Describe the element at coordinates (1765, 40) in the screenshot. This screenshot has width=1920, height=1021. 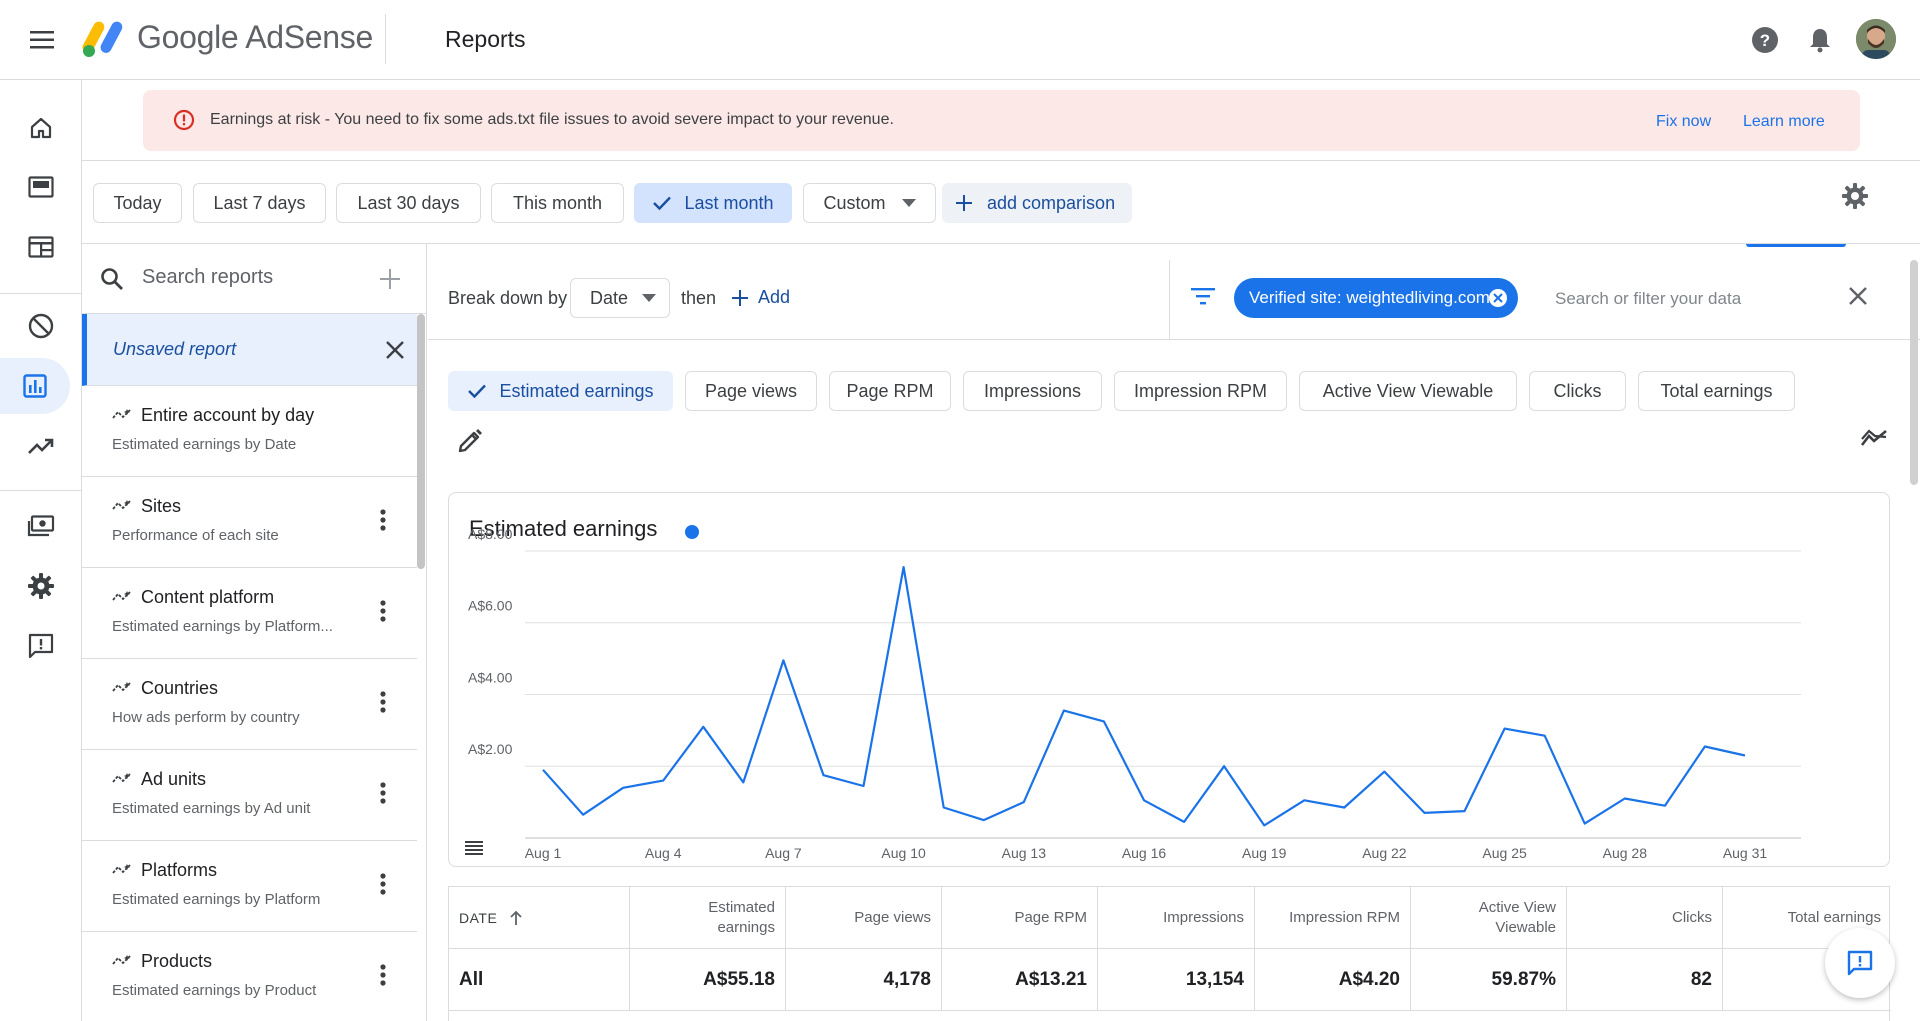
I see `help-button: ?` at that location.